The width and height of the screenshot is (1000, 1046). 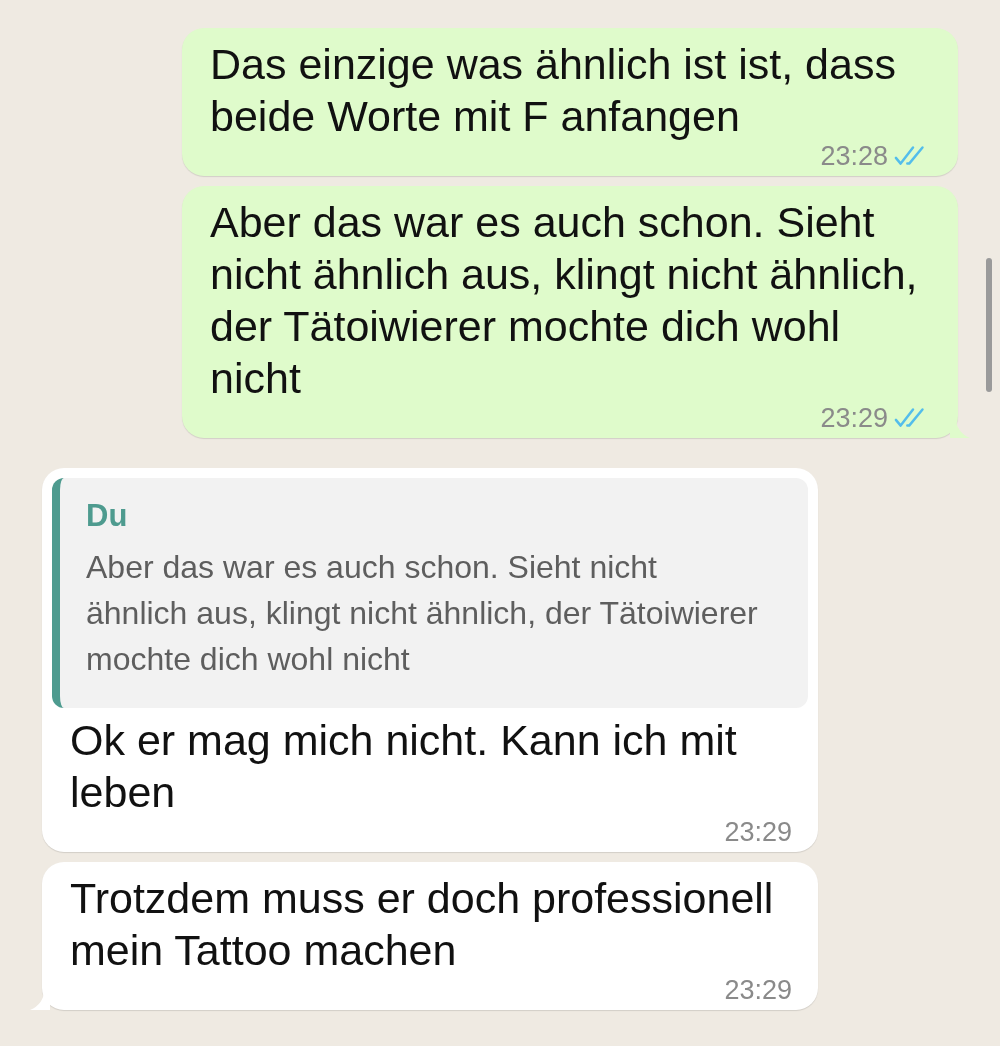 I want to click on message-time: 23:28, so click(x=854, y=156).